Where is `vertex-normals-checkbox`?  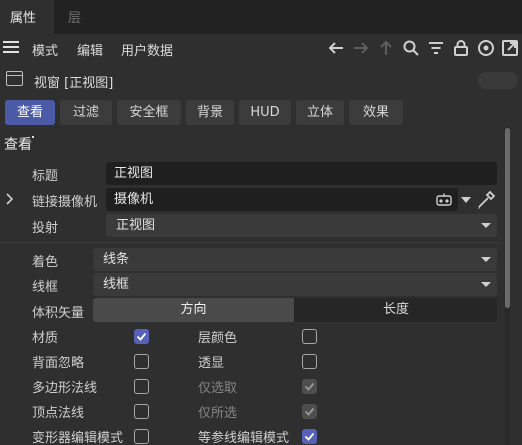
vertex-normals-checkbox is located at coordinates (141, 411).